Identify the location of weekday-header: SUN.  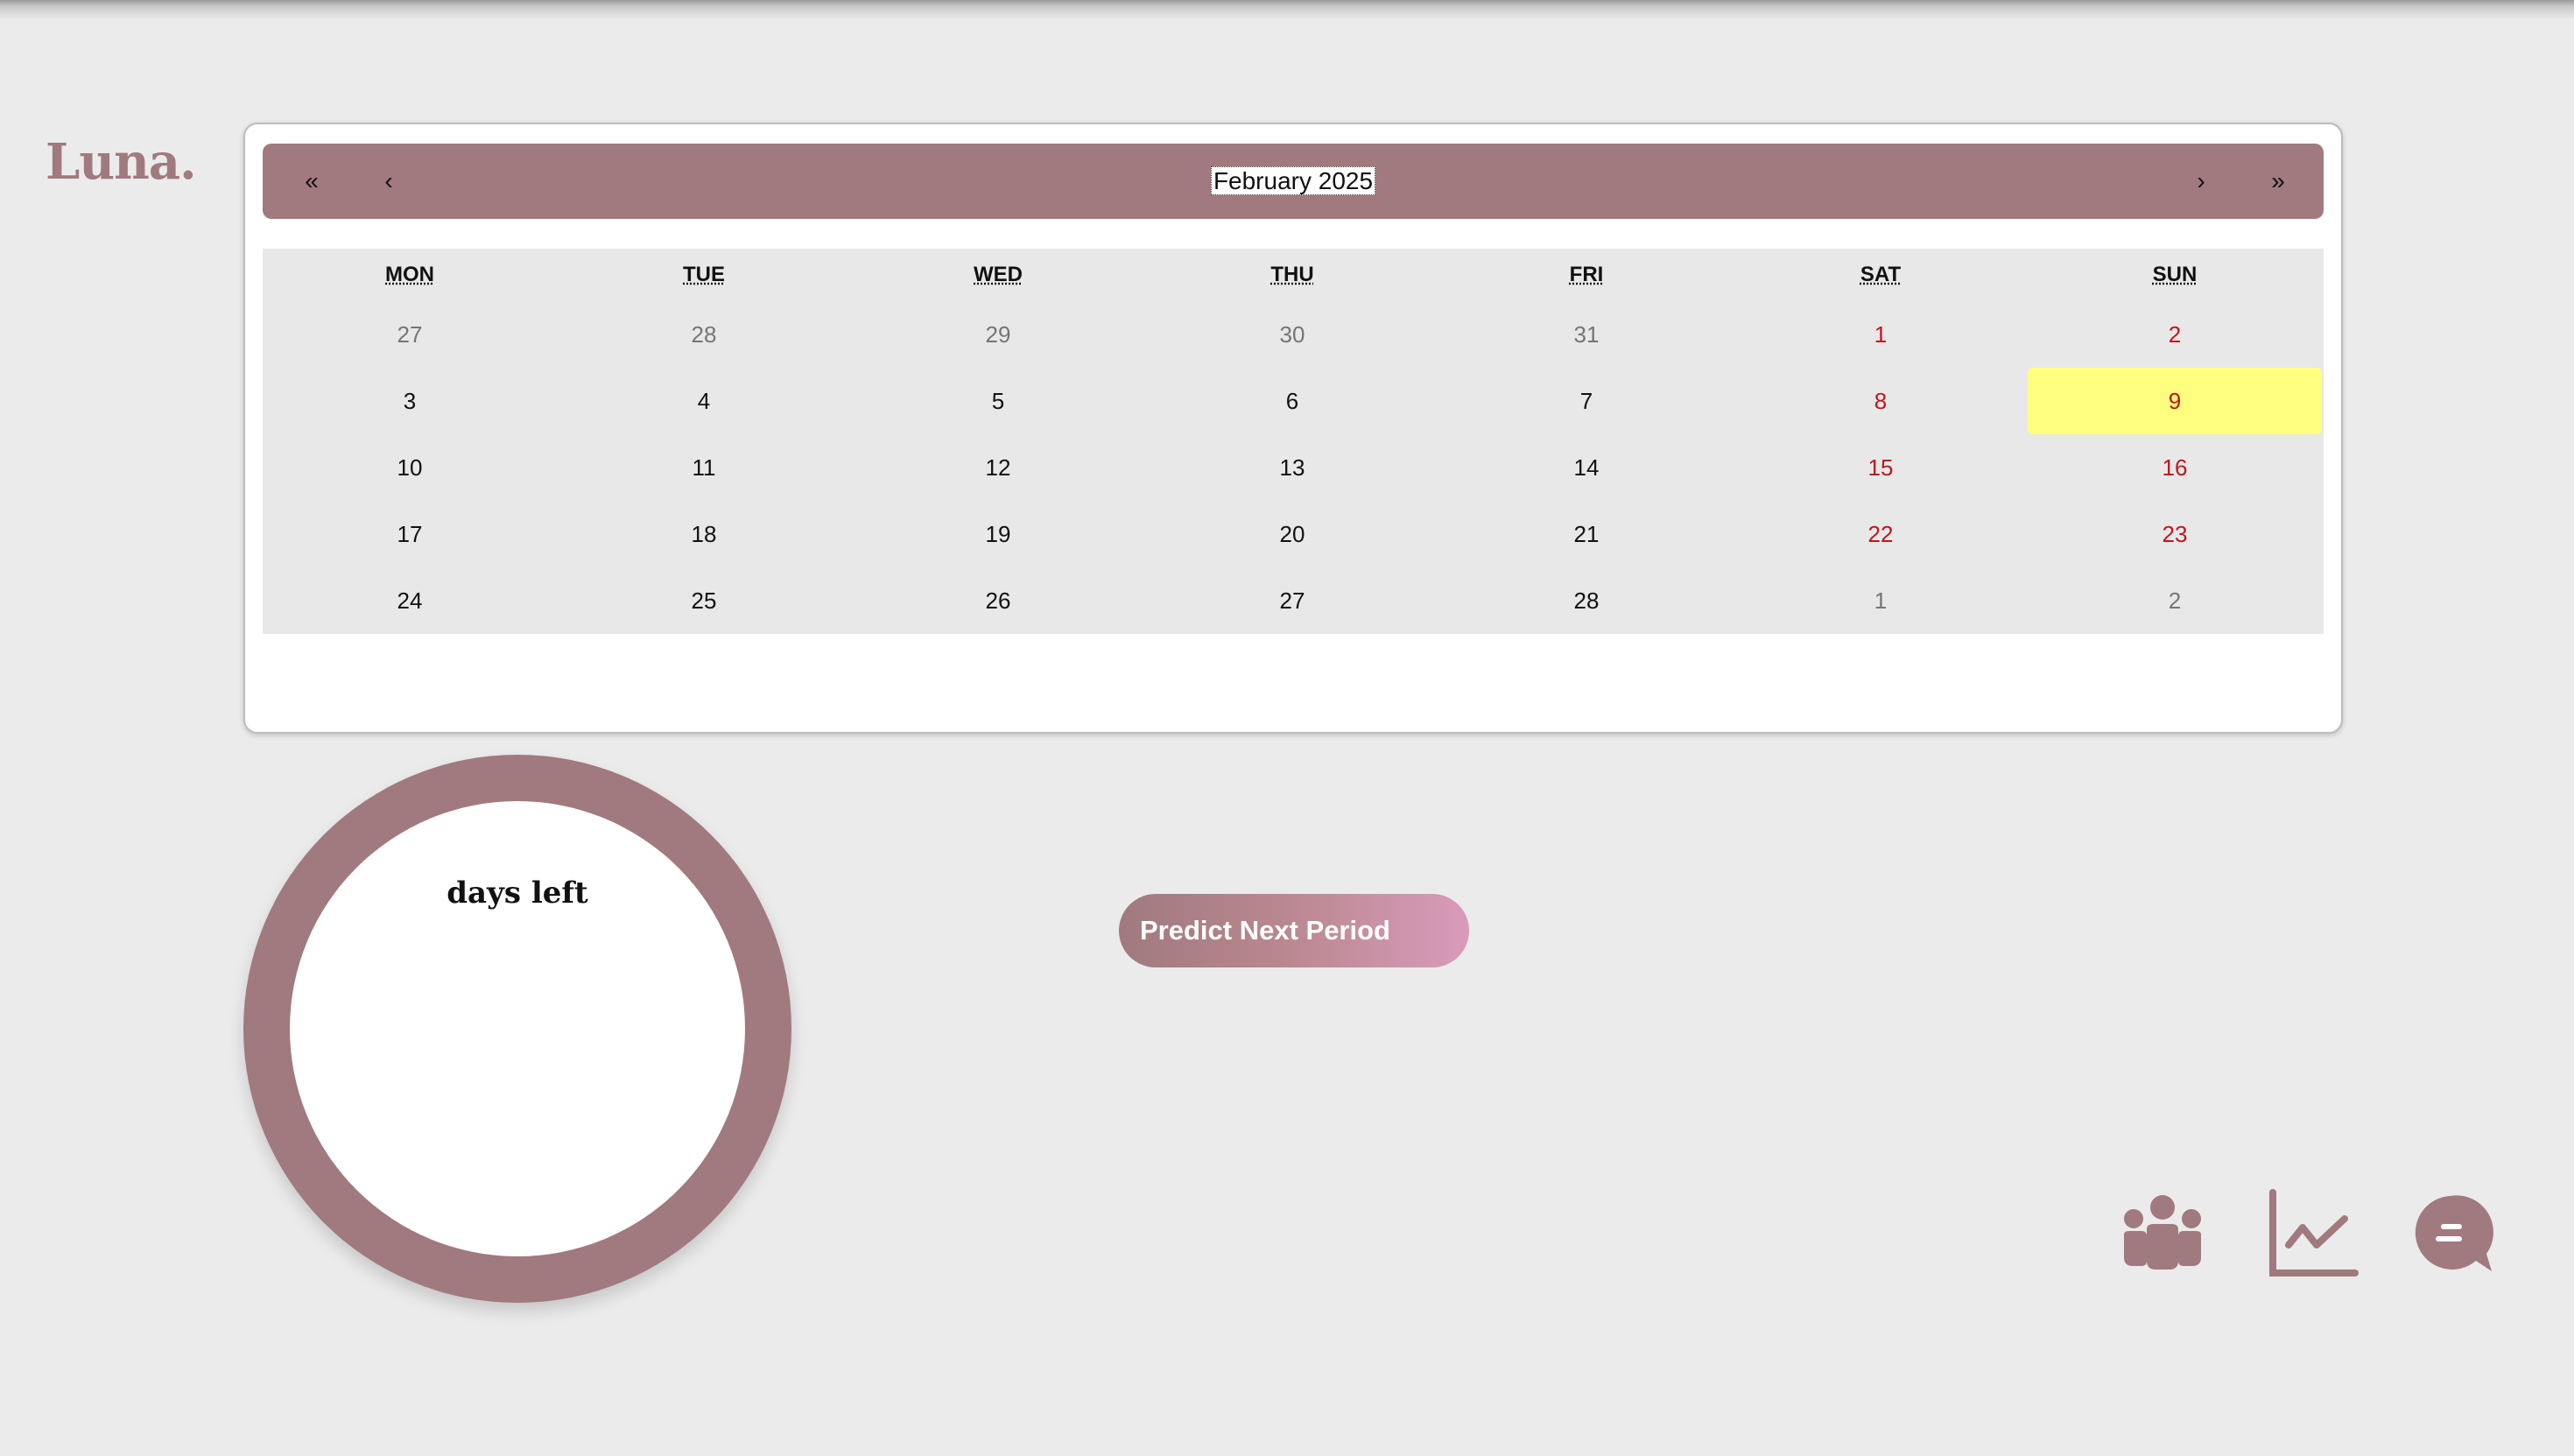
(2175, 275).